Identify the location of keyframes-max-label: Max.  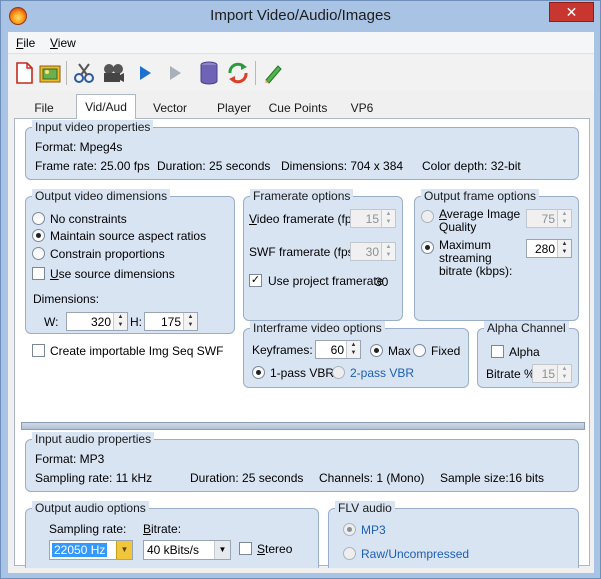
(399, 351).